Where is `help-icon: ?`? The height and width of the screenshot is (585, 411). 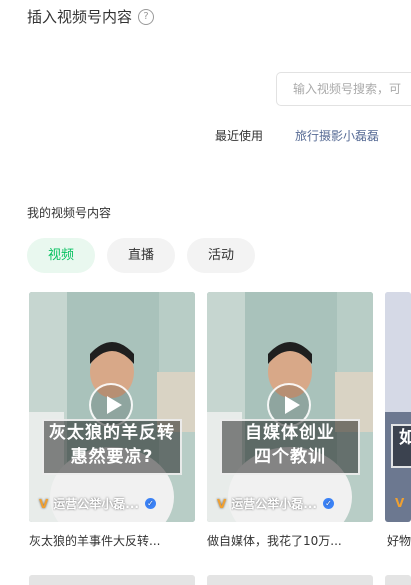
help-icon: ? is located at coordinates (146, 16).